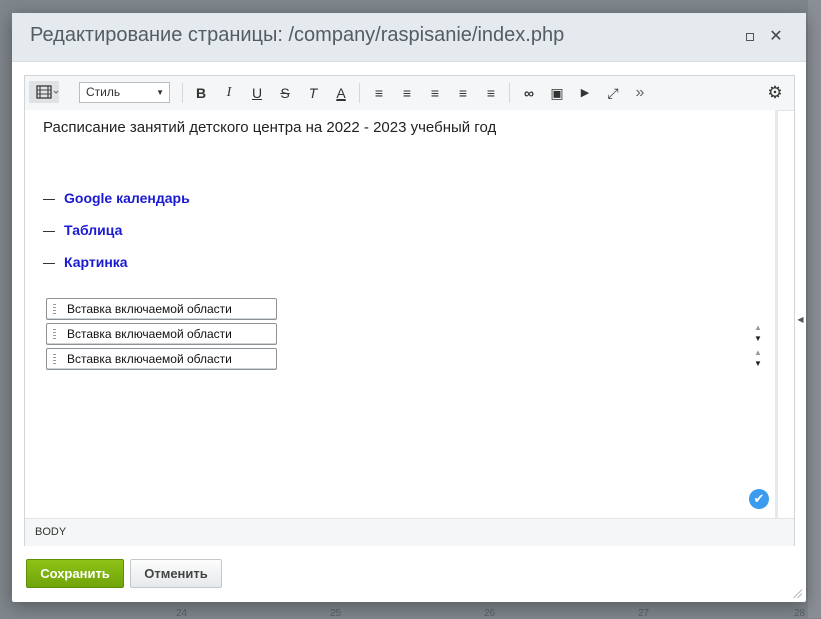 This screenshot has width=821, height=619. What do you see at coordinates (127, 198) in the screenshot?
I see `google-calendar-link: Google календарь` at bounding box center [127, 198].